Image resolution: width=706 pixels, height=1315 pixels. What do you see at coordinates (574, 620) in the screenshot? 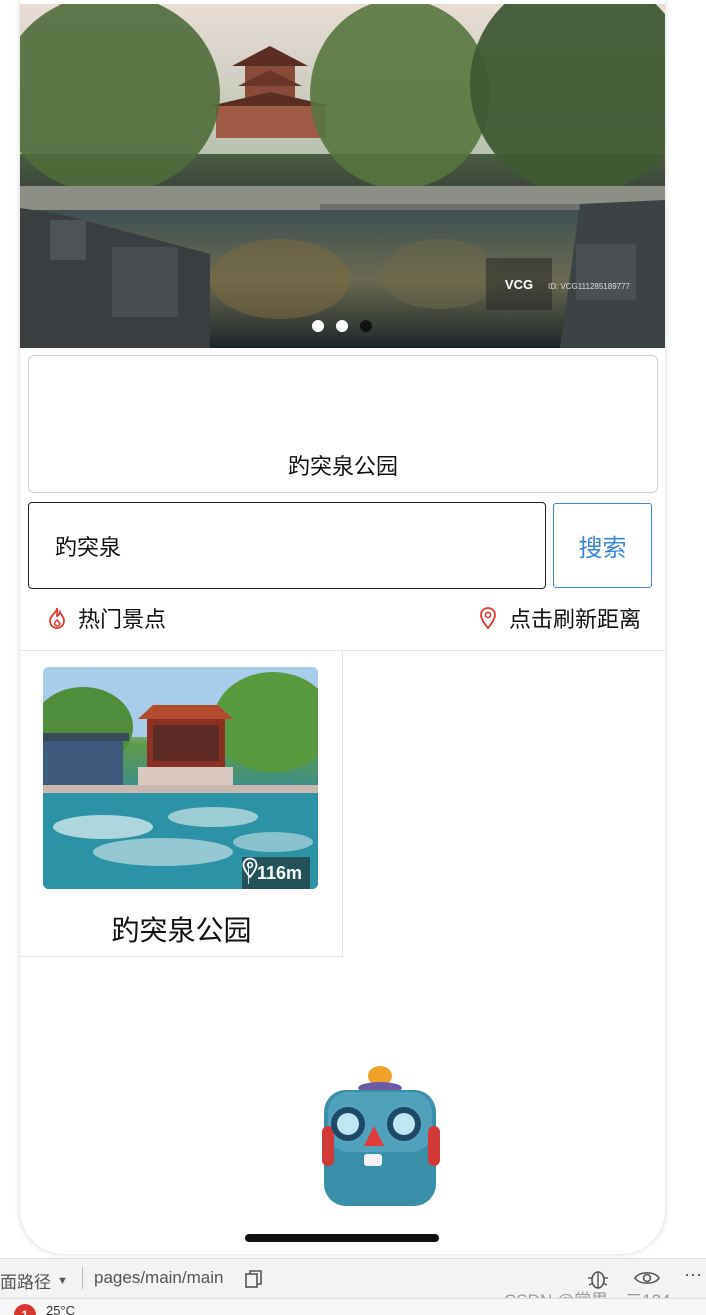
I see `refresh-distance-text: 点击刷新距离` at bounding box center [574, 620].